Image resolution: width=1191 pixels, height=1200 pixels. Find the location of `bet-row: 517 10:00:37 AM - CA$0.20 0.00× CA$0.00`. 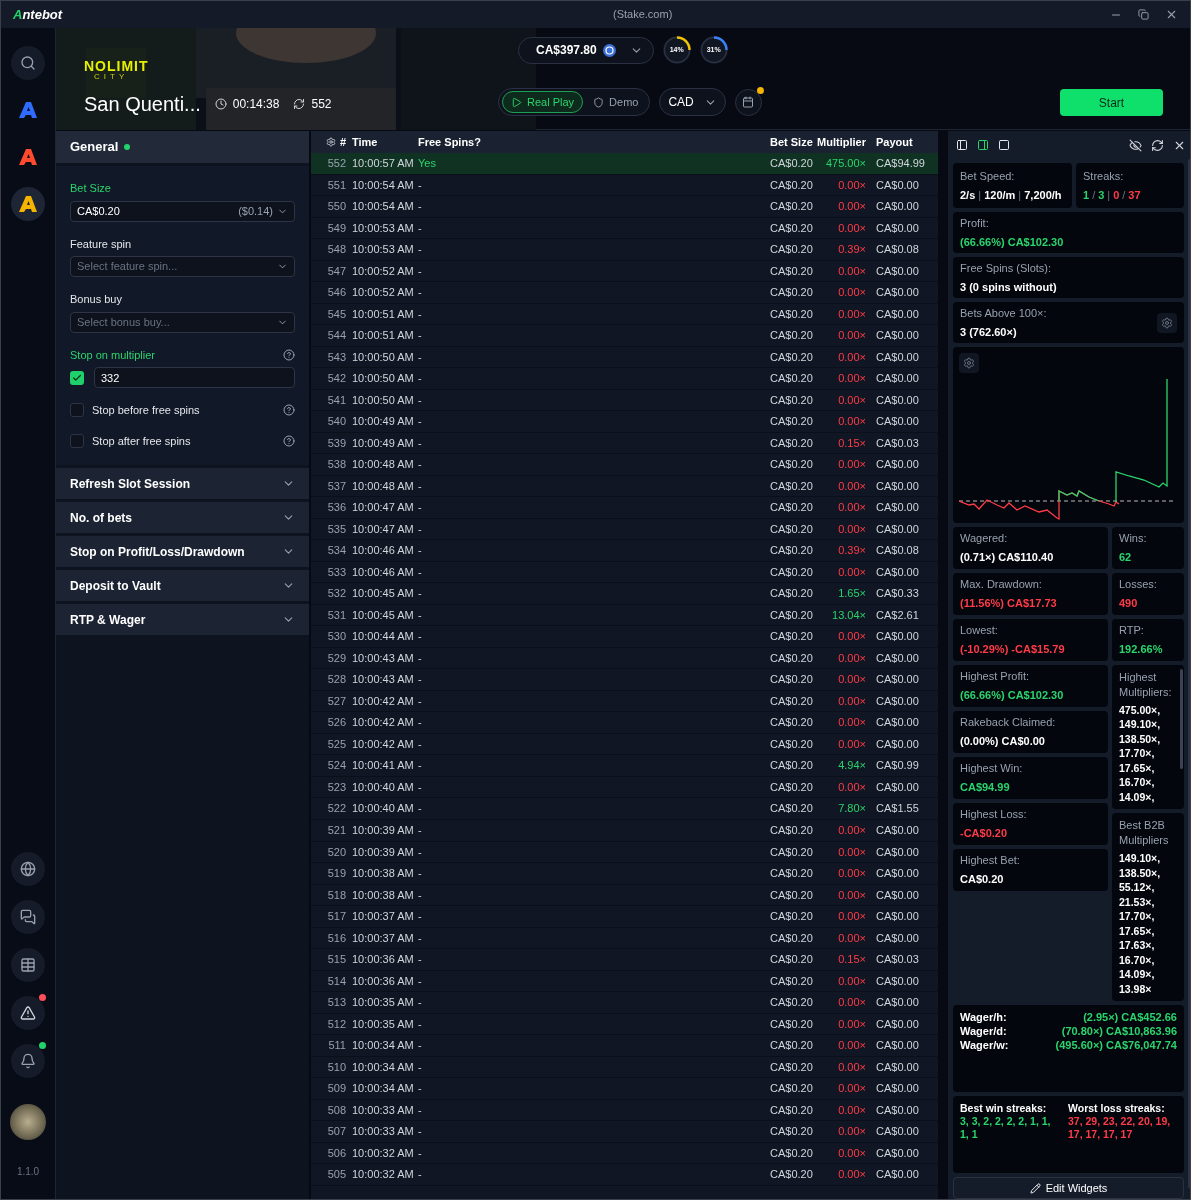

bet-row: 517 10:00:37 AM - CA$0.20 0.00× CA$0.00 is located at coordinates (624, 917).